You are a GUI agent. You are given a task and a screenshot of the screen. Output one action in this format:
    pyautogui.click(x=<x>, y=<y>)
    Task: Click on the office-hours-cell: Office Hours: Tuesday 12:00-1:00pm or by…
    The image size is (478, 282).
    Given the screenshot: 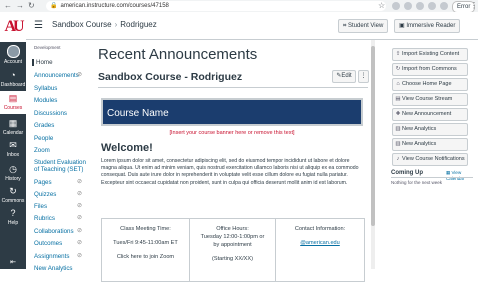 What is the action you would take?
    pyautogui.click(x=233, y=250)
    